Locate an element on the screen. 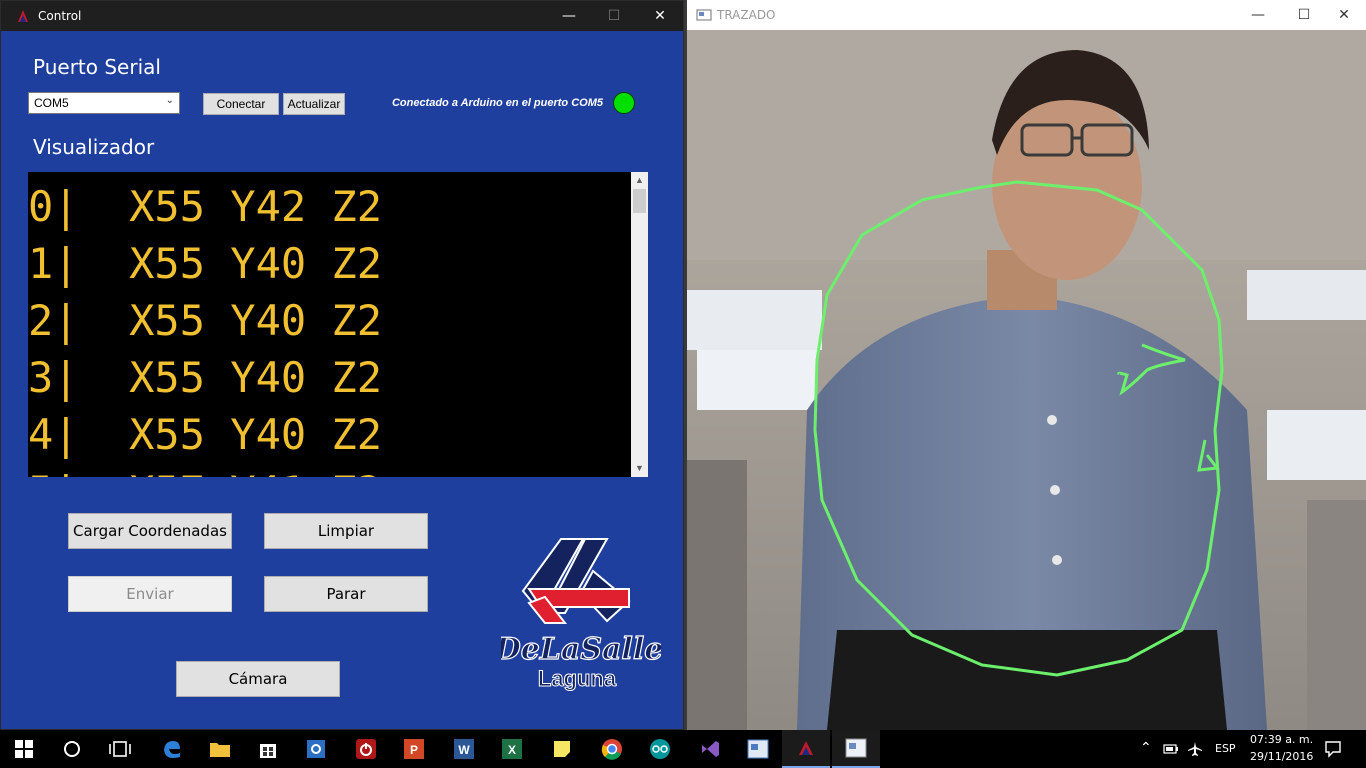 Image resolution: width=1366 pixels, height=768 pixels. room-wall-right is located at coordinates (1336, 615).